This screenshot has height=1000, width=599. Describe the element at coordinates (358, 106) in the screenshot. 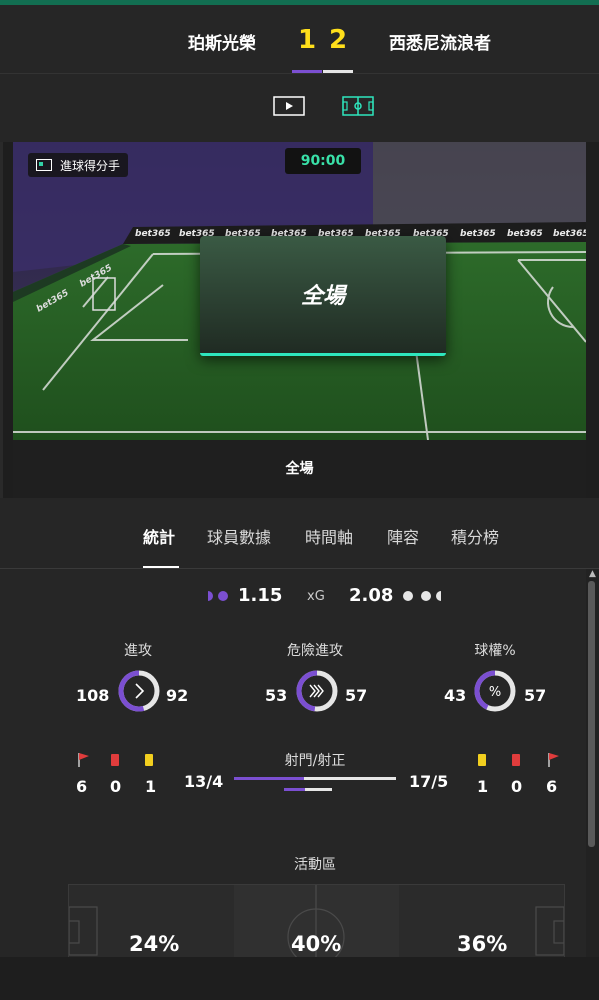

I see `pitch-tracker-icon` at that location.